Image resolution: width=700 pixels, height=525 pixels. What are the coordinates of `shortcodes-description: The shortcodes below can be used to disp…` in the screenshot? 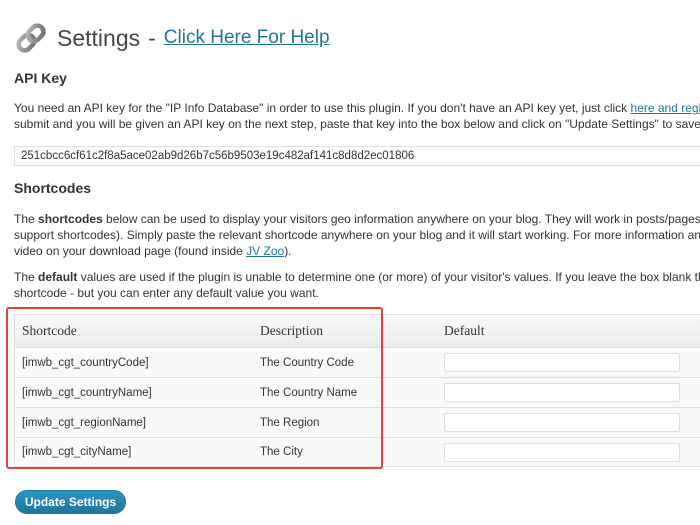 It's located at (357, 235).